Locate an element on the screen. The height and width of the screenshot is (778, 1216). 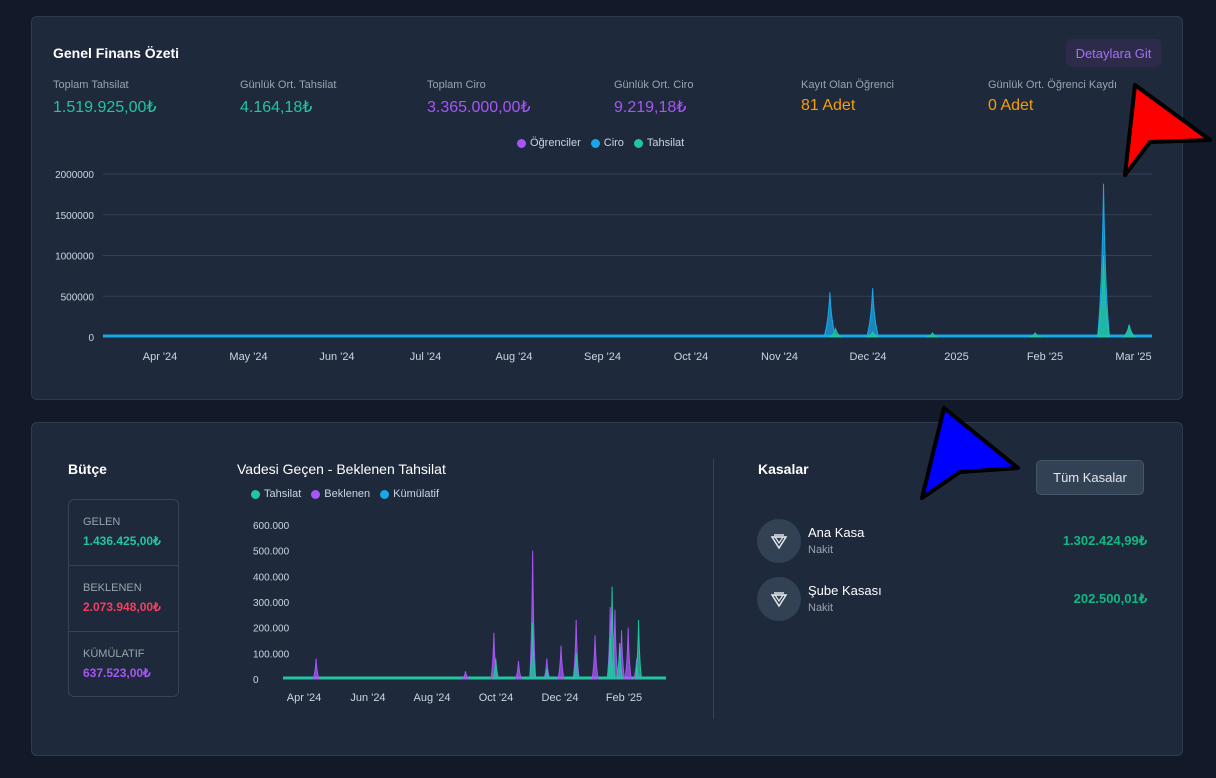
x-tick-label: May '24 is located at coordinates (248, 357).